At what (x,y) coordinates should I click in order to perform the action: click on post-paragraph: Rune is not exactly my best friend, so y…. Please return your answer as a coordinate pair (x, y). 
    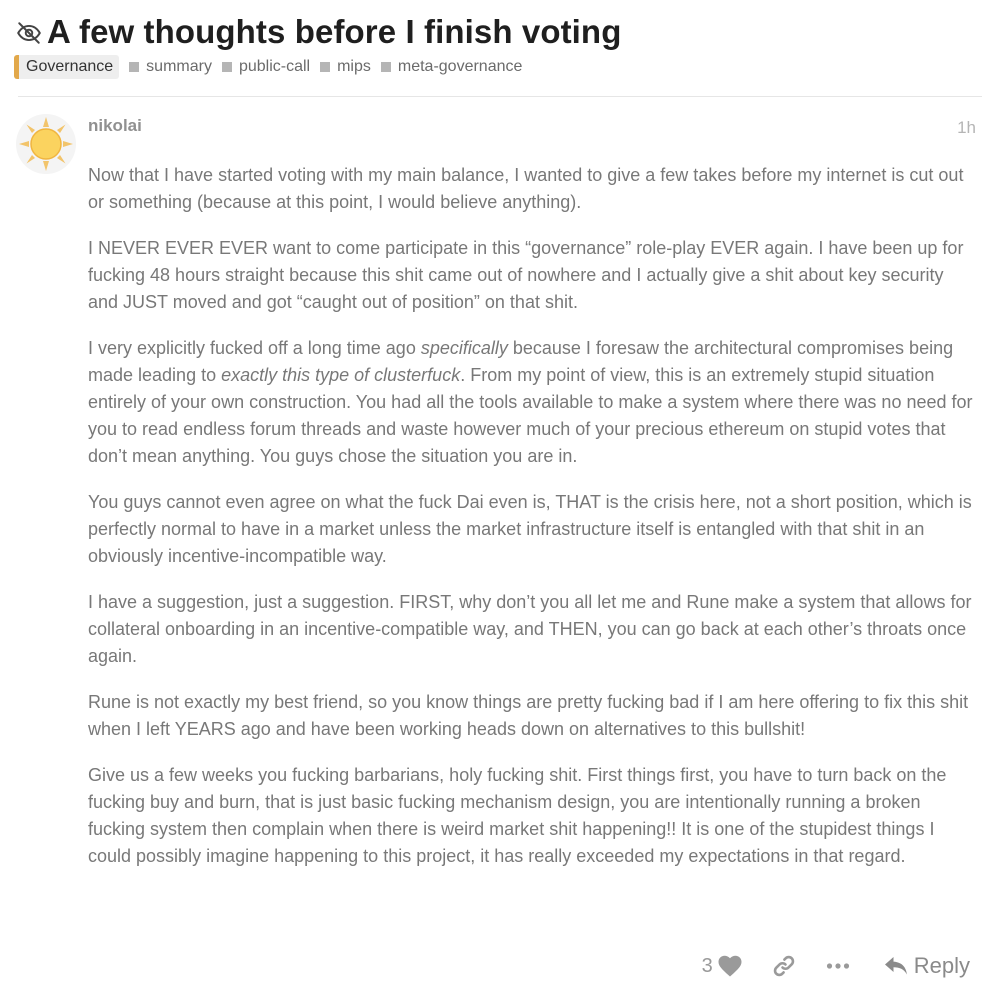
    Looking at the image, I should click on (531, 716).